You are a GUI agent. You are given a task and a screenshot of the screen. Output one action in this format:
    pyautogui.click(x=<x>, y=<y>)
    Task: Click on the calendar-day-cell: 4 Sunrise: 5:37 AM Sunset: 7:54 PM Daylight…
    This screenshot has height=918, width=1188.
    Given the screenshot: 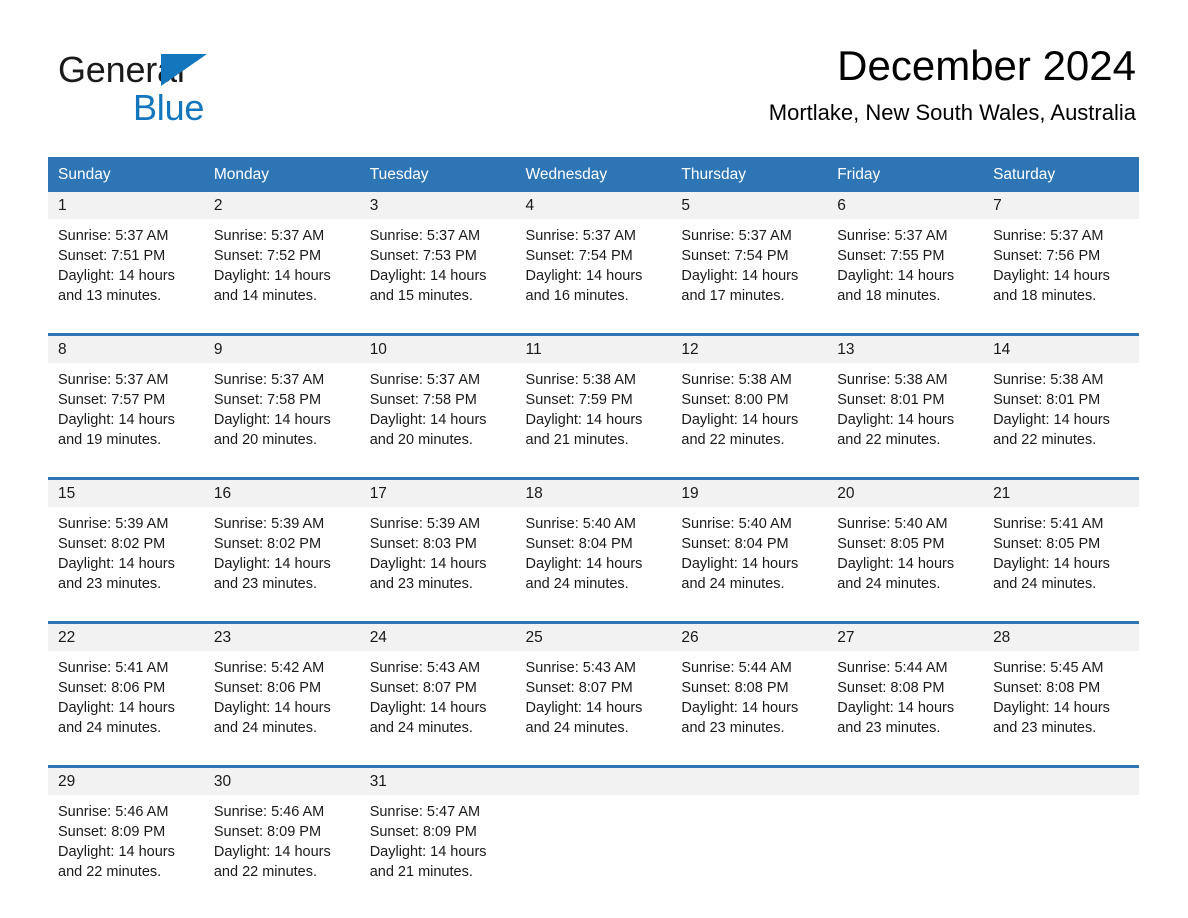 What is the action you would take?
    pyautogui.click(x=593, y=257)
    